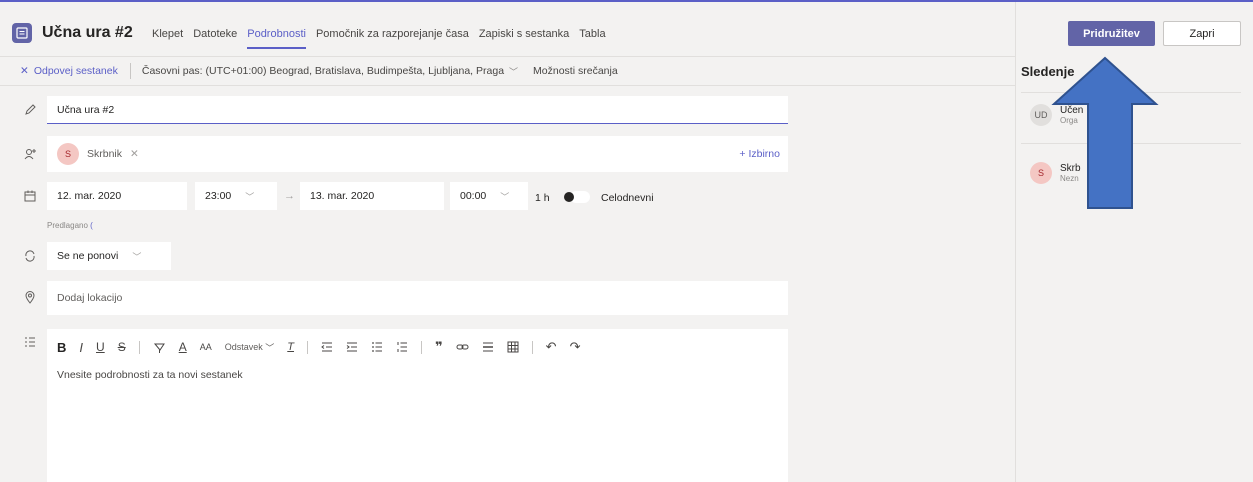 This screenshot has height=482, width=1253. What do you see at coordinates (206, 347) in the screenshot?
I see `font-size-icon: AA` at bounding box center [206, 347].